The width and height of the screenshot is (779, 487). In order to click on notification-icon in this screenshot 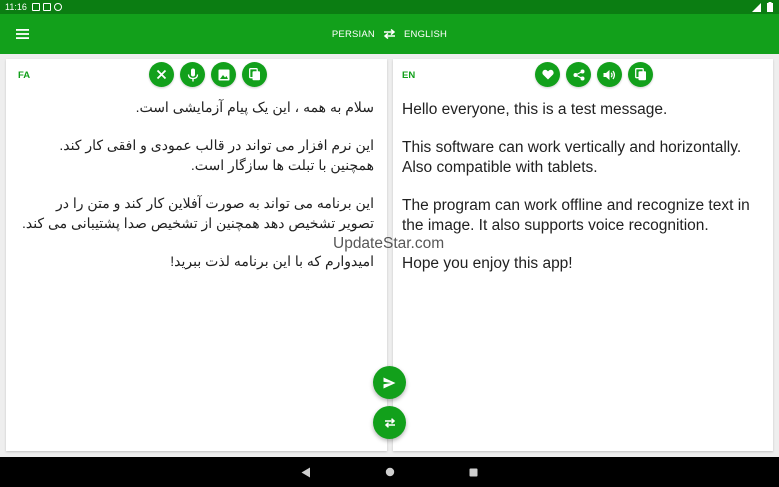, I will do `click(35, 7)`.